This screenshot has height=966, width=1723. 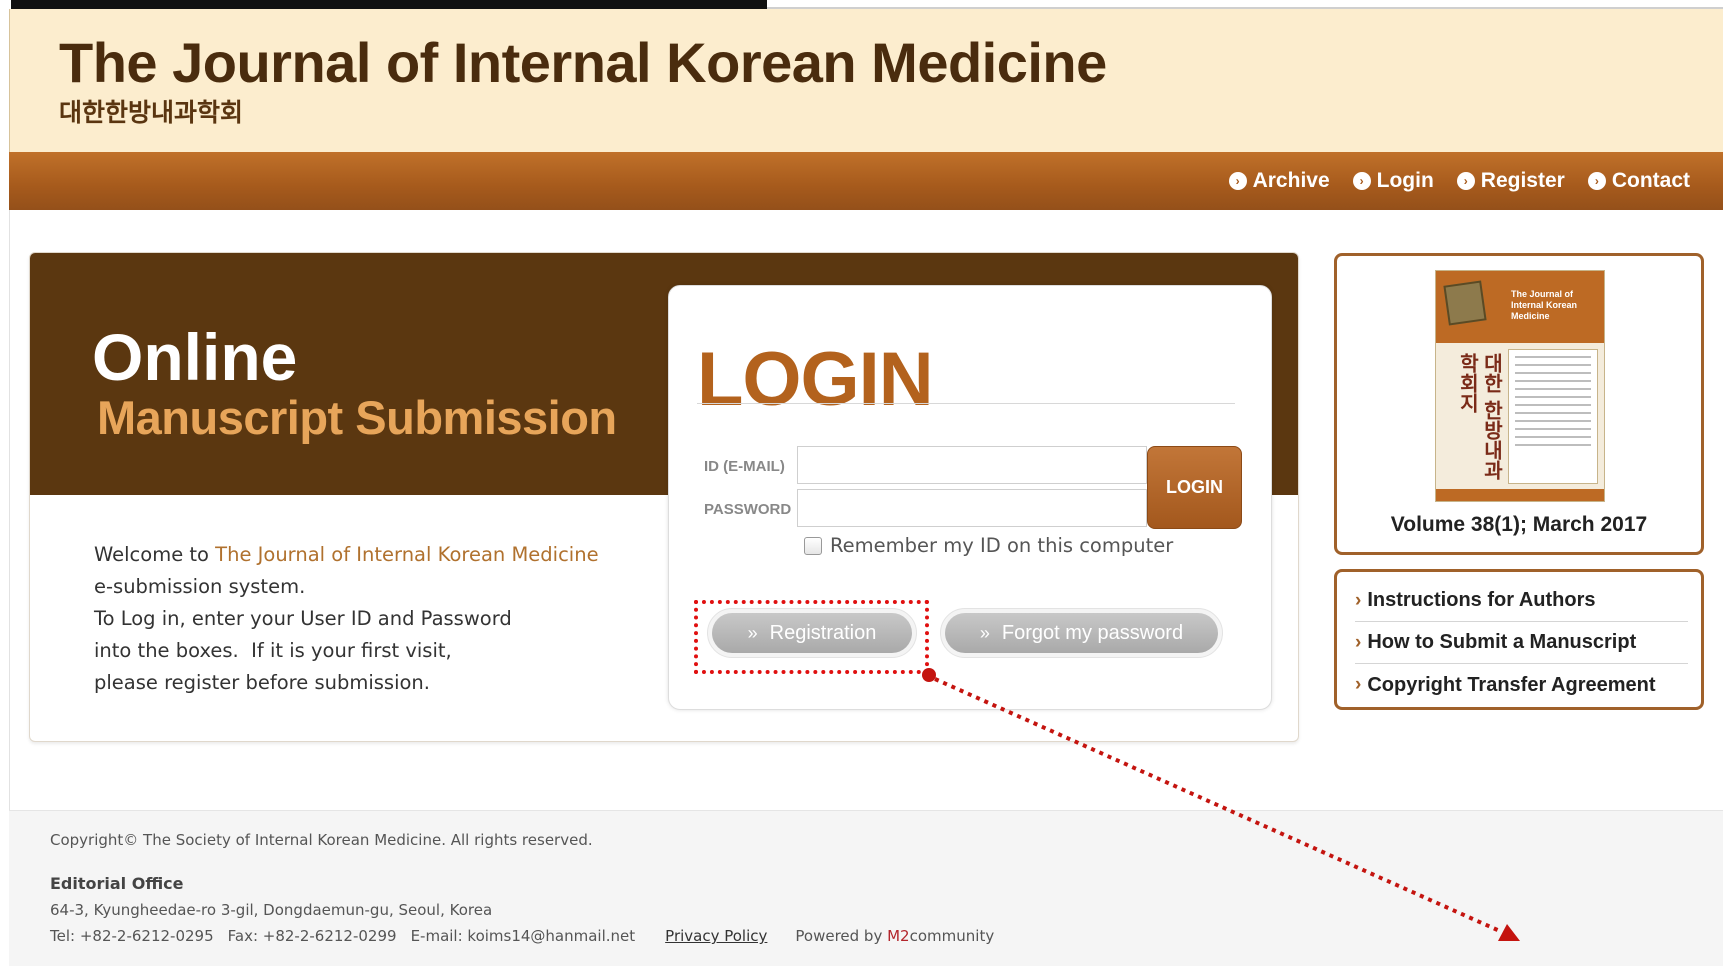 I want to click on main-navbar: › Archive › Login › Register › Contact, so click(x=866, y=181).